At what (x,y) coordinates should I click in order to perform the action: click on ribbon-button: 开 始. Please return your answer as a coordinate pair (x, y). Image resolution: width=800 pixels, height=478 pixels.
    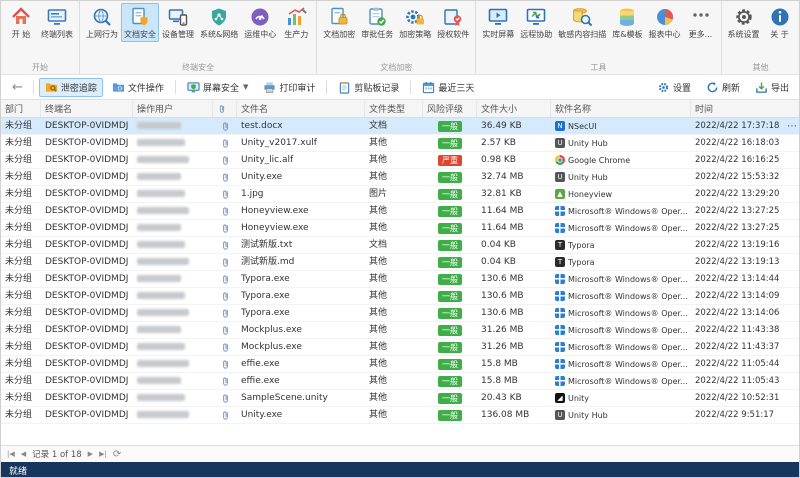
    Looking at the image, I should click on (21, 22).